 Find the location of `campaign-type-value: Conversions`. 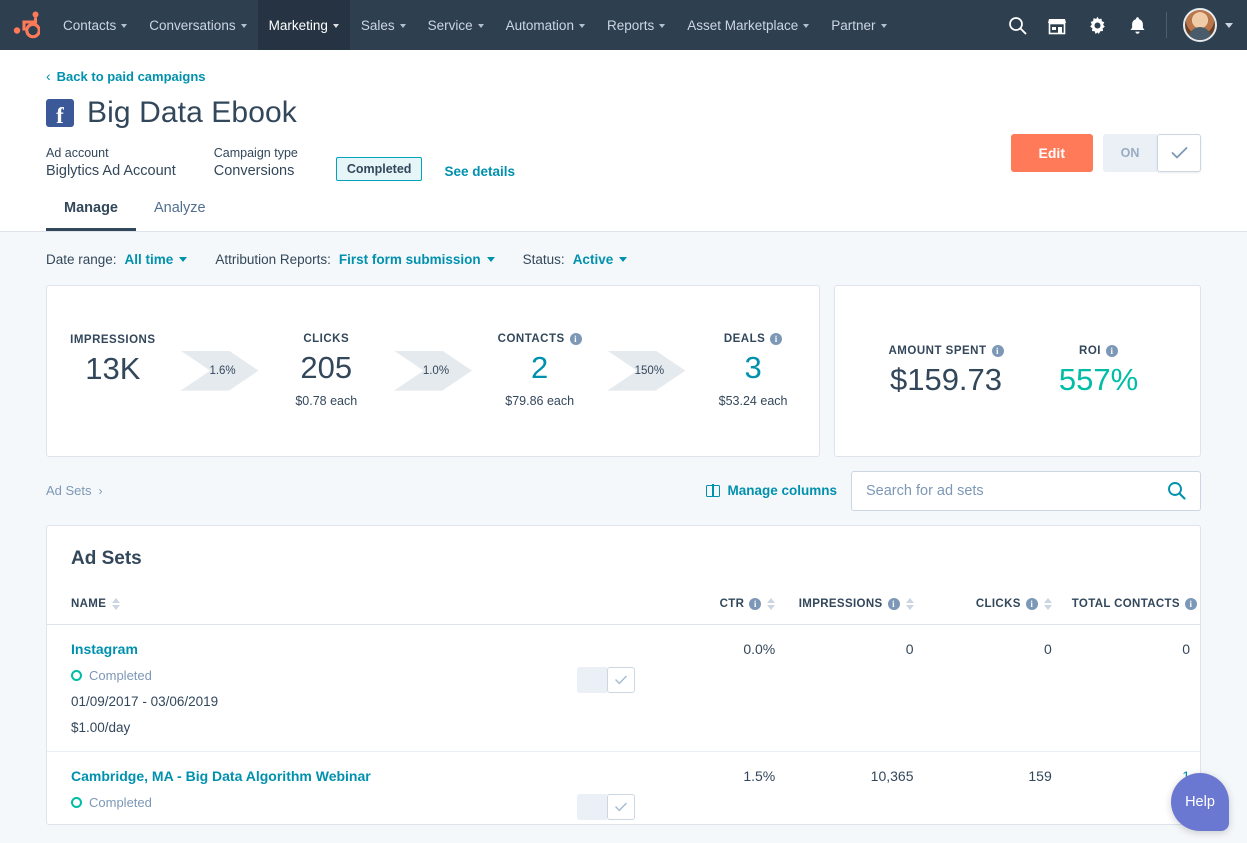

campaign-type-value: Conversions is located at coordinates (254, 171).